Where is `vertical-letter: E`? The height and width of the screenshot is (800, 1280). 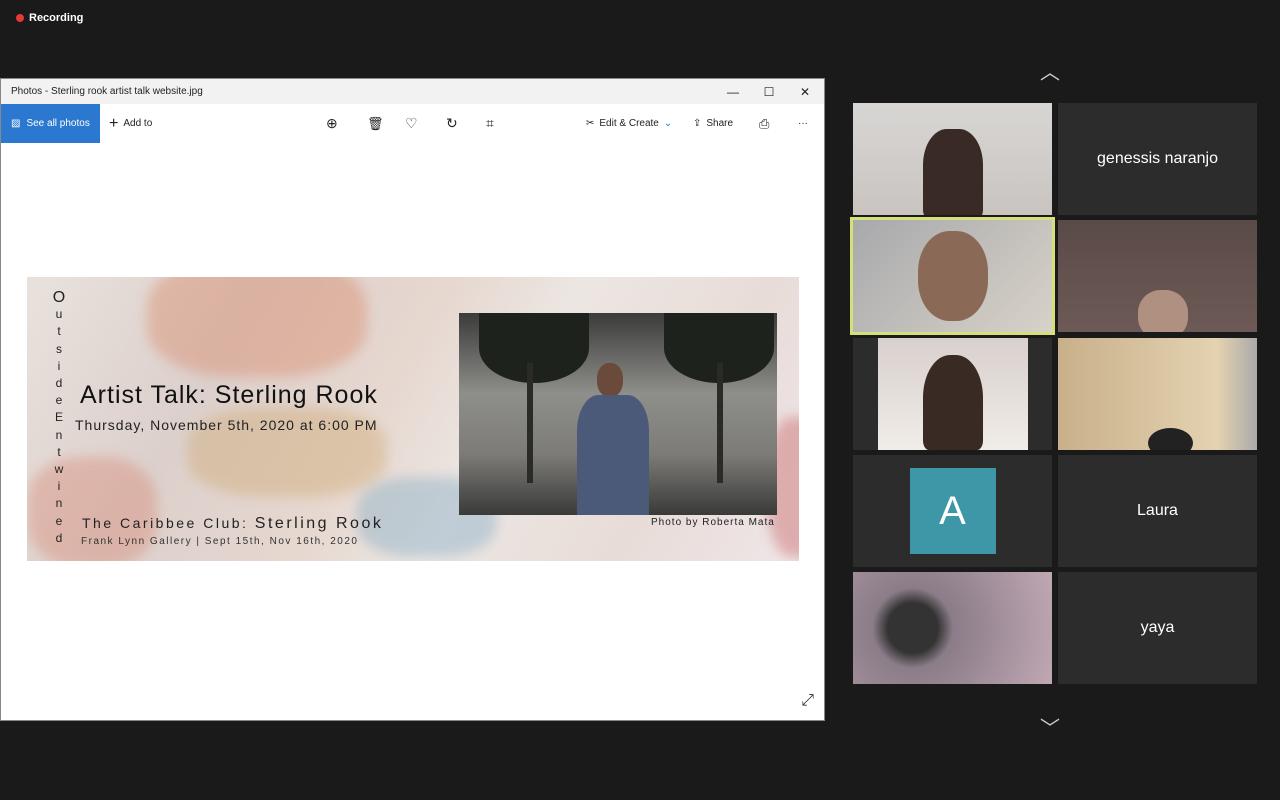 vertical-letter: E is located at coordinates (58, 417).